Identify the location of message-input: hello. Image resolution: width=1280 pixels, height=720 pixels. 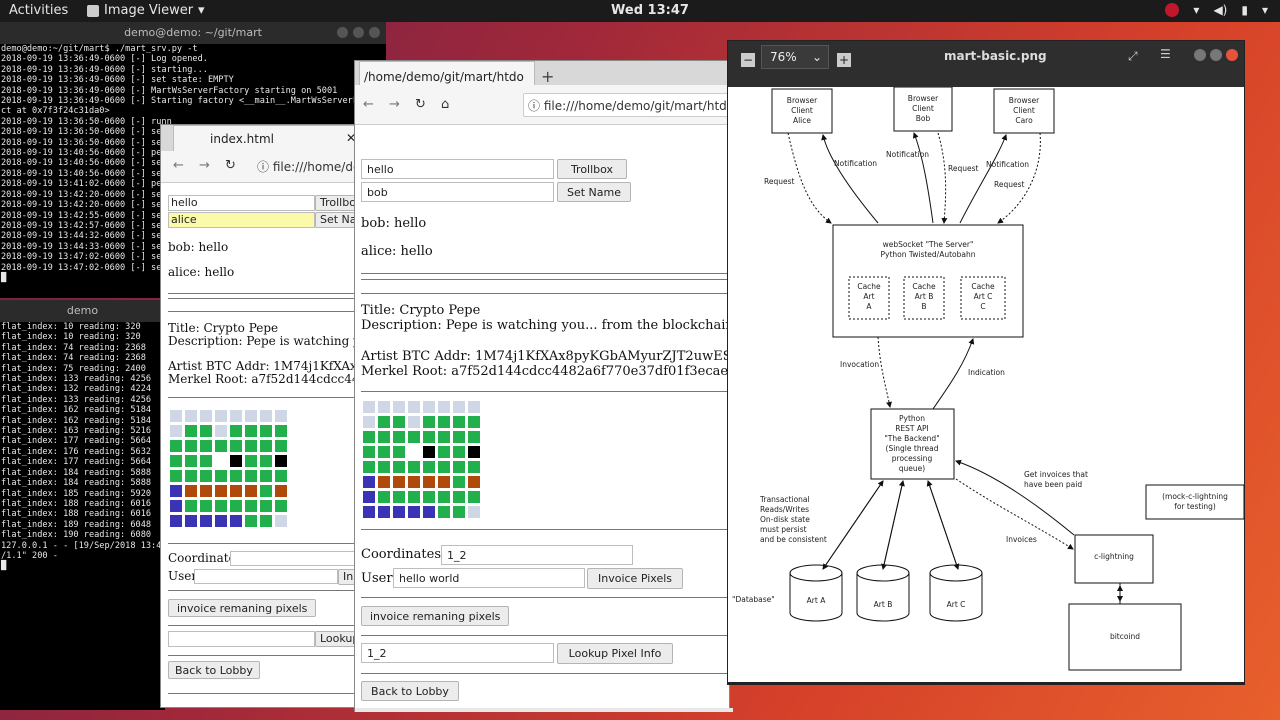
(241, 203).